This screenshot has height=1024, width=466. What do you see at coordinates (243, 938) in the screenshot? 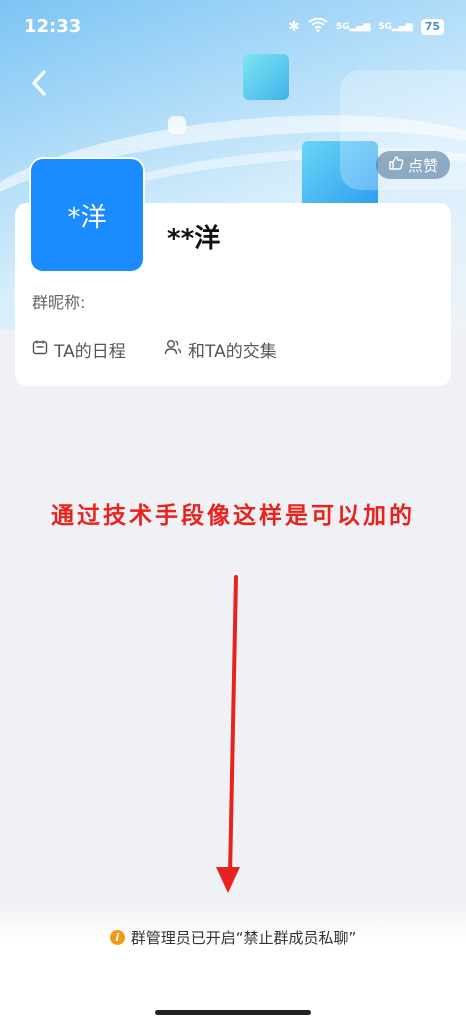
I see `notice-text: 群管理员已开启“禁止群成员私聊”` at bounding box center [243, 938].